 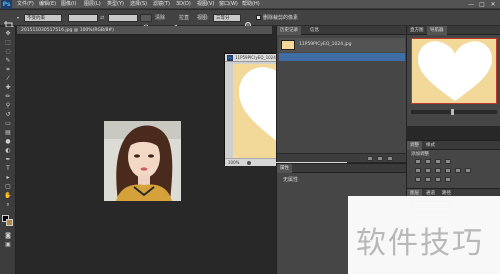 What do you see at coordinates (341, 94) in the screenshot?
I see `history-panel: 历史记录 信息 11P59PICyEQ_1024.jpg` at bounding box center [341, 94].